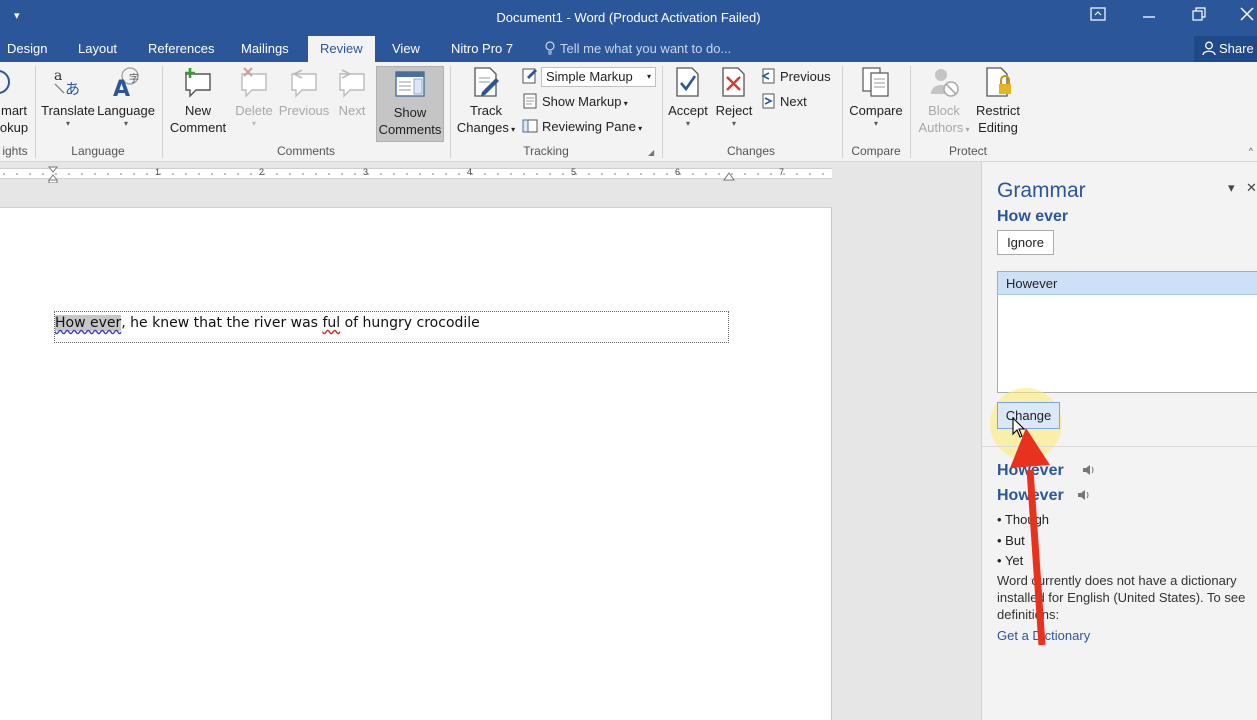  I want to click on restrict-editing-button: Restrict Editing, so click(998, 101).